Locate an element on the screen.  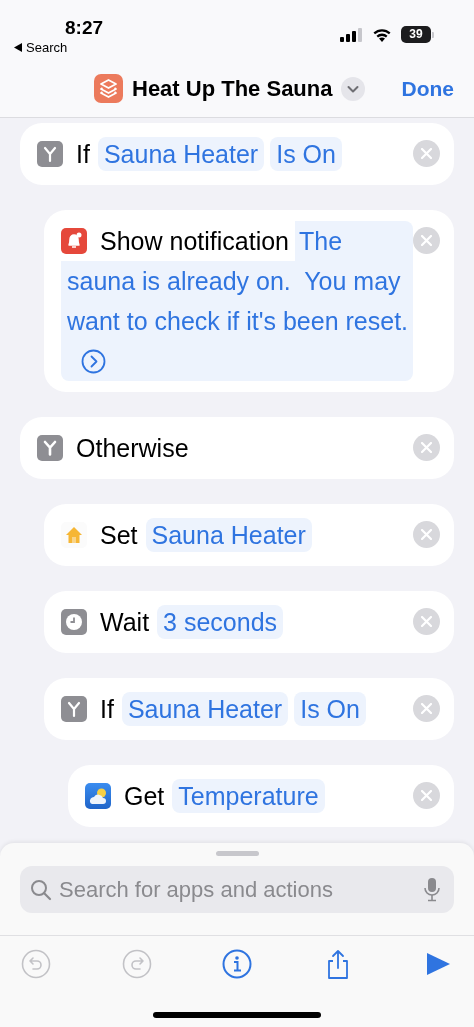
shortcut-title: Heat Up The Sauna is located at coordinates (232, 88).